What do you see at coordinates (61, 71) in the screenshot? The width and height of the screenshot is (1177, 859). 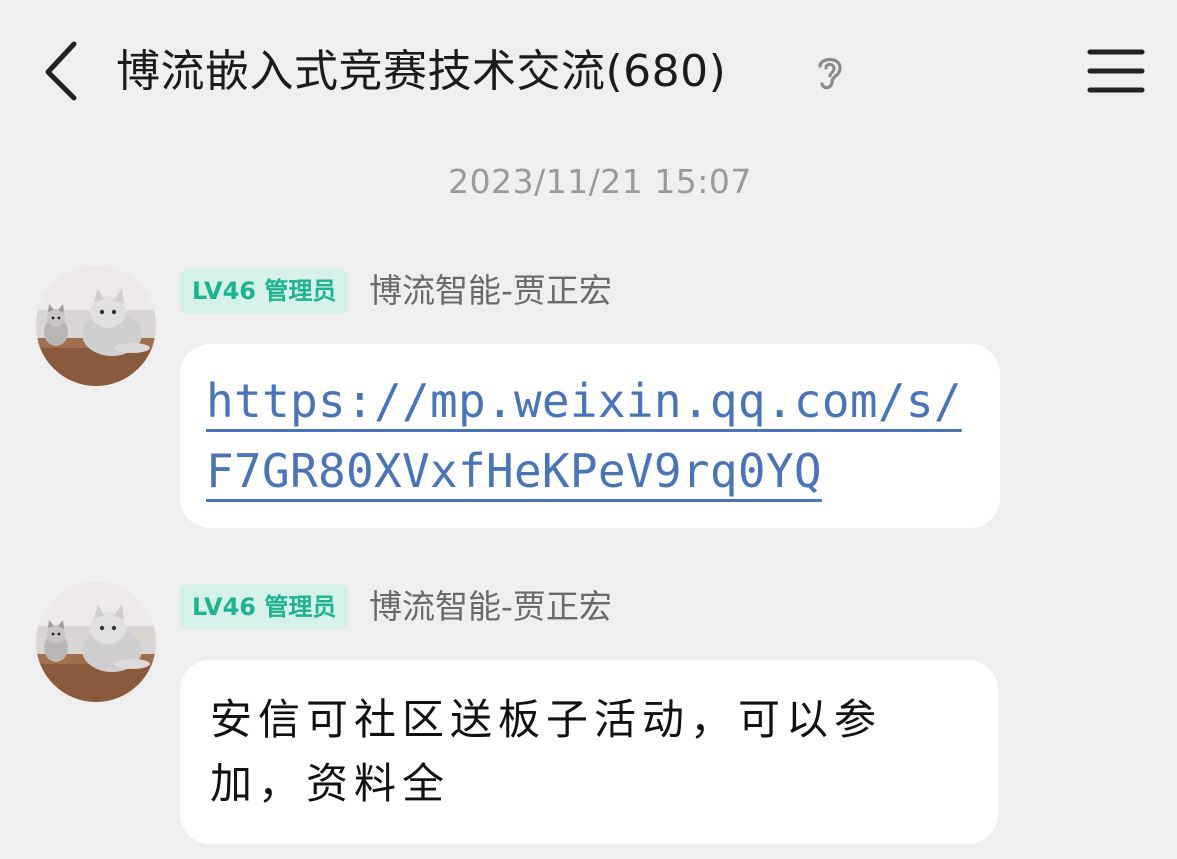 I see `chevron-left-icon` at bounding box center [61, 71].